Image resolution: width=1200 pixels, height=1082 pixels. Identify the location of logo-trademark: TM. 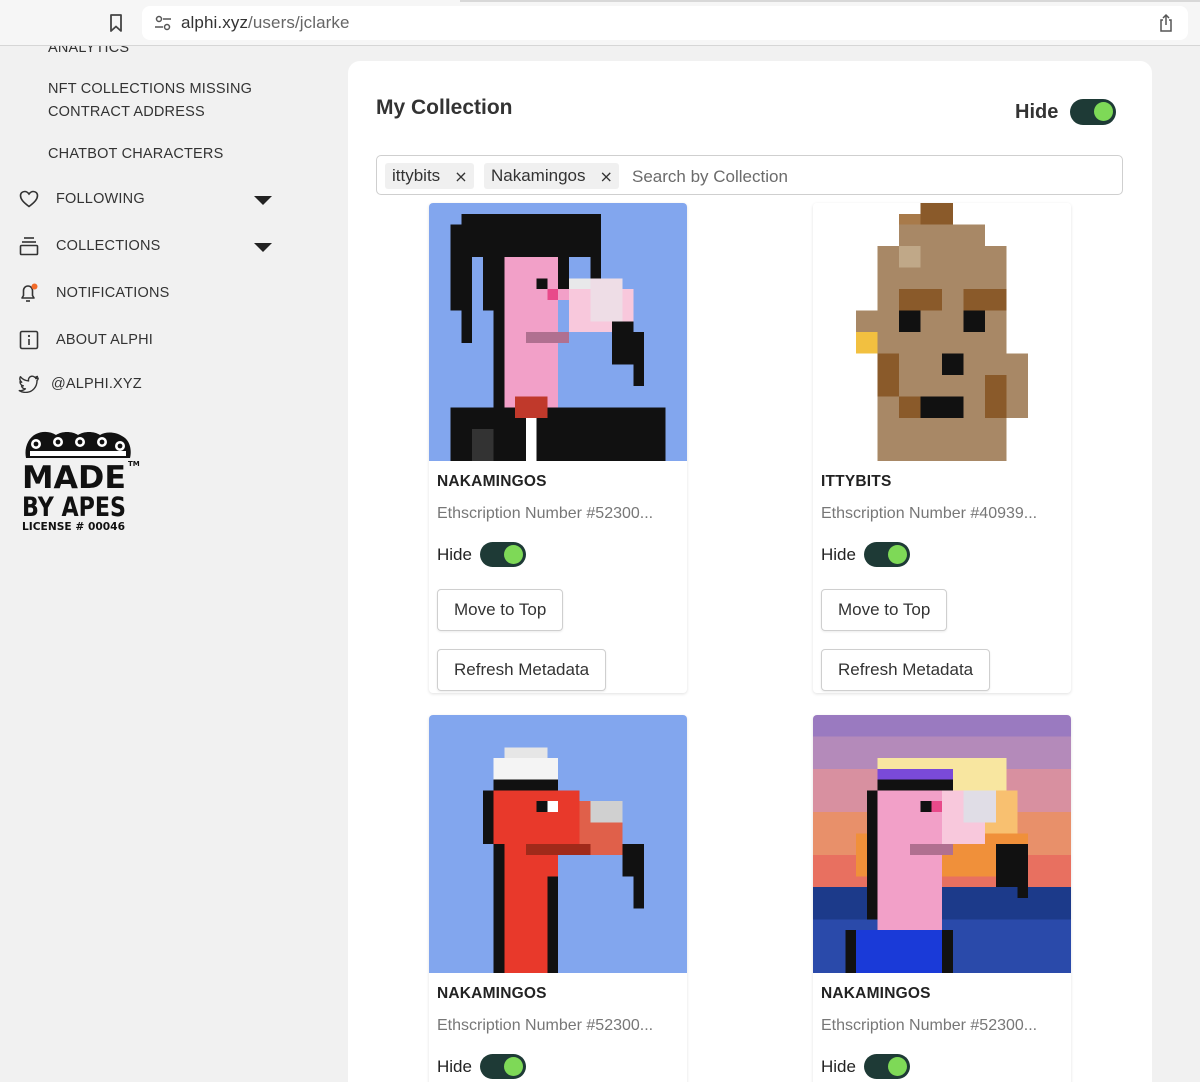
(134, 464).